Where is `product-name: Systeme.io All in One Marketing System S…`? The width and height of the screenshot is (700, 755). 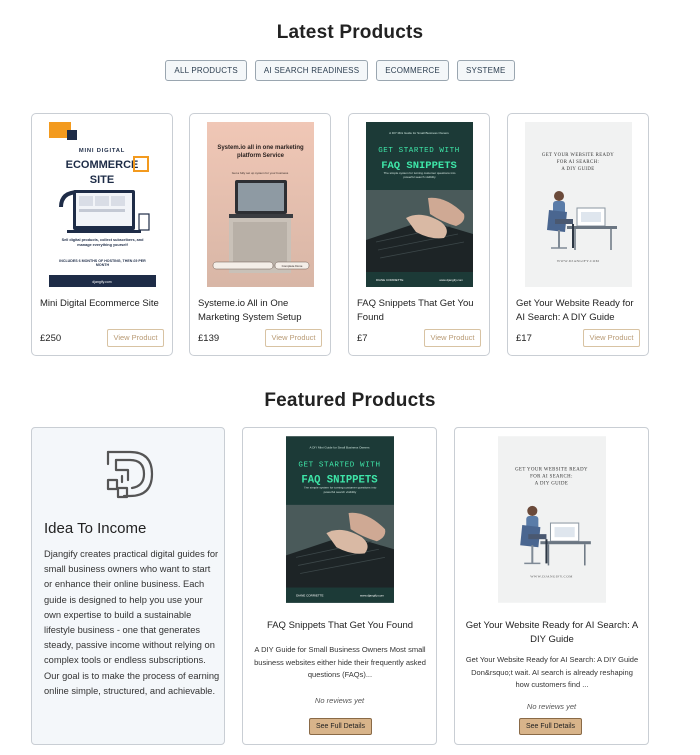 product-name: Systeme.io All in One Marketing System S… is located at coordinates (262, 311).